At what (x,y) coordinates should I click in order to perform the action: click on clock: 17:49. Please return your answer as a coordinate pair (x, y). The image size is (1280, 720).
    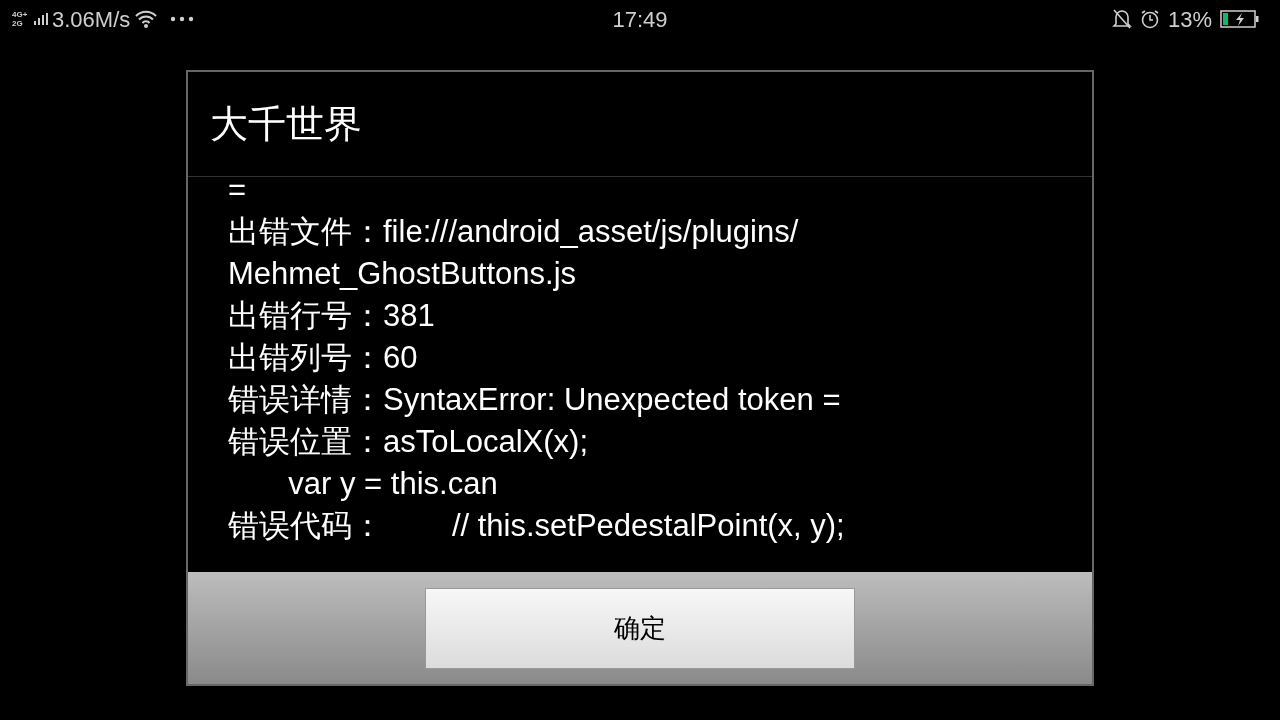
    Looking at the image, I should click on (640, 19).